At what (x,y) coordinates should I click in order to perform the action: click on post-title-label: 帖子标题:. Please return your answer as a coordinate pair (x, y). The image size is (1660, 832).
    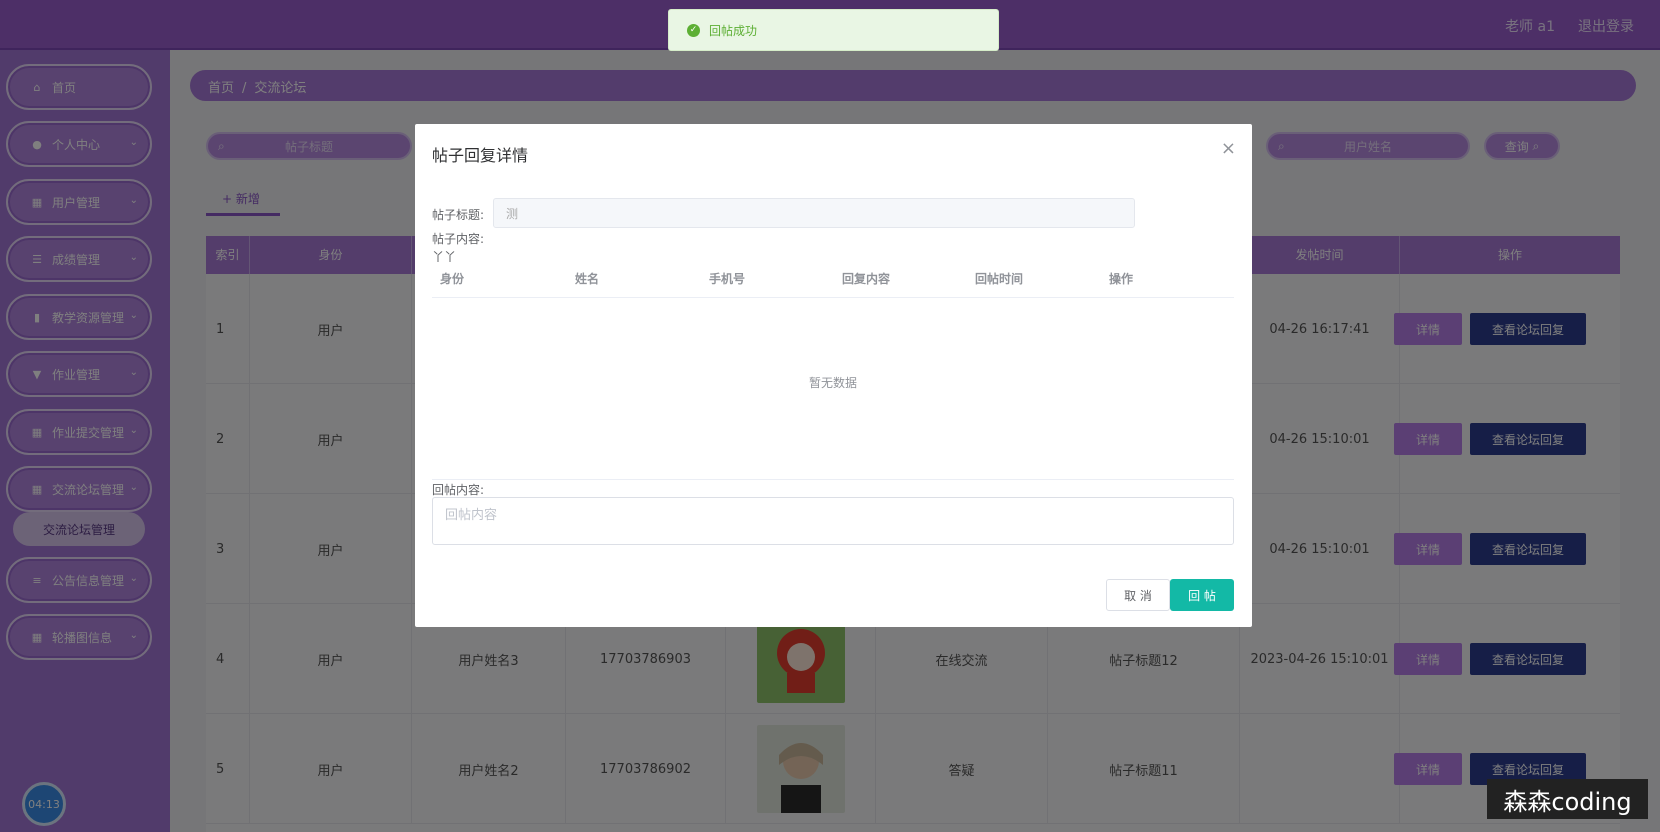
    Looking at the image, I should click on (458, 215).